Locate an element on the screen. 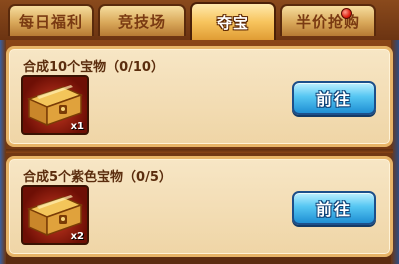  divider is located at coordinates (199, 151).